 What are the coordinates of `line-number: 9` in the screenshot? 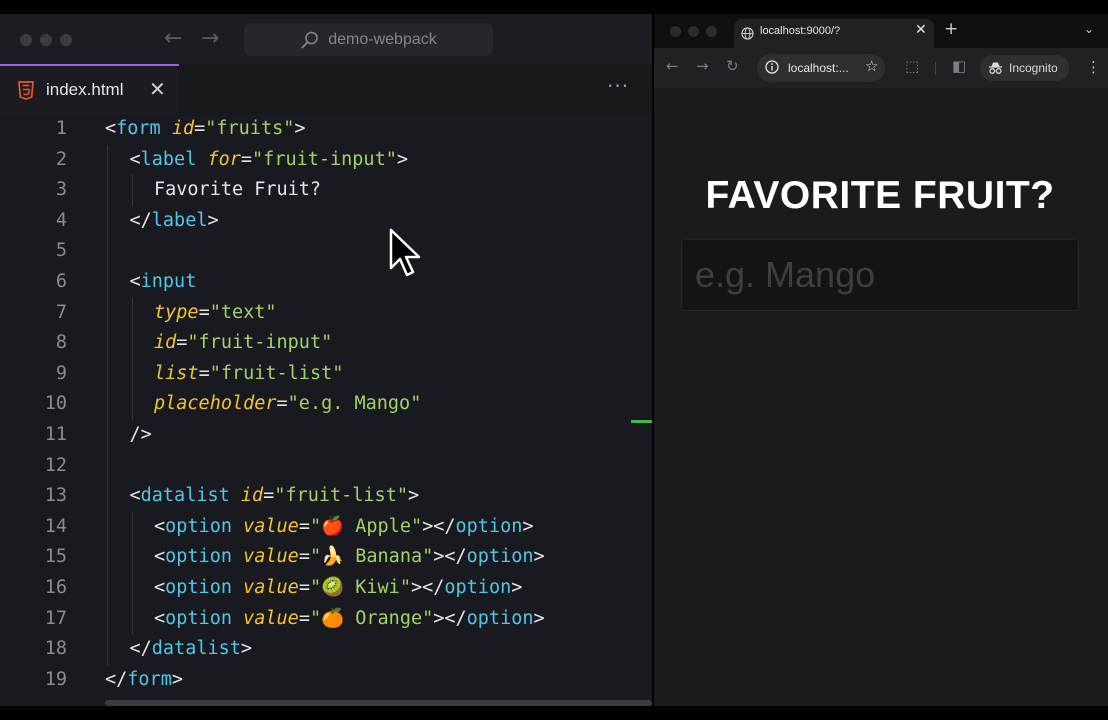 It's located at (61, 373).